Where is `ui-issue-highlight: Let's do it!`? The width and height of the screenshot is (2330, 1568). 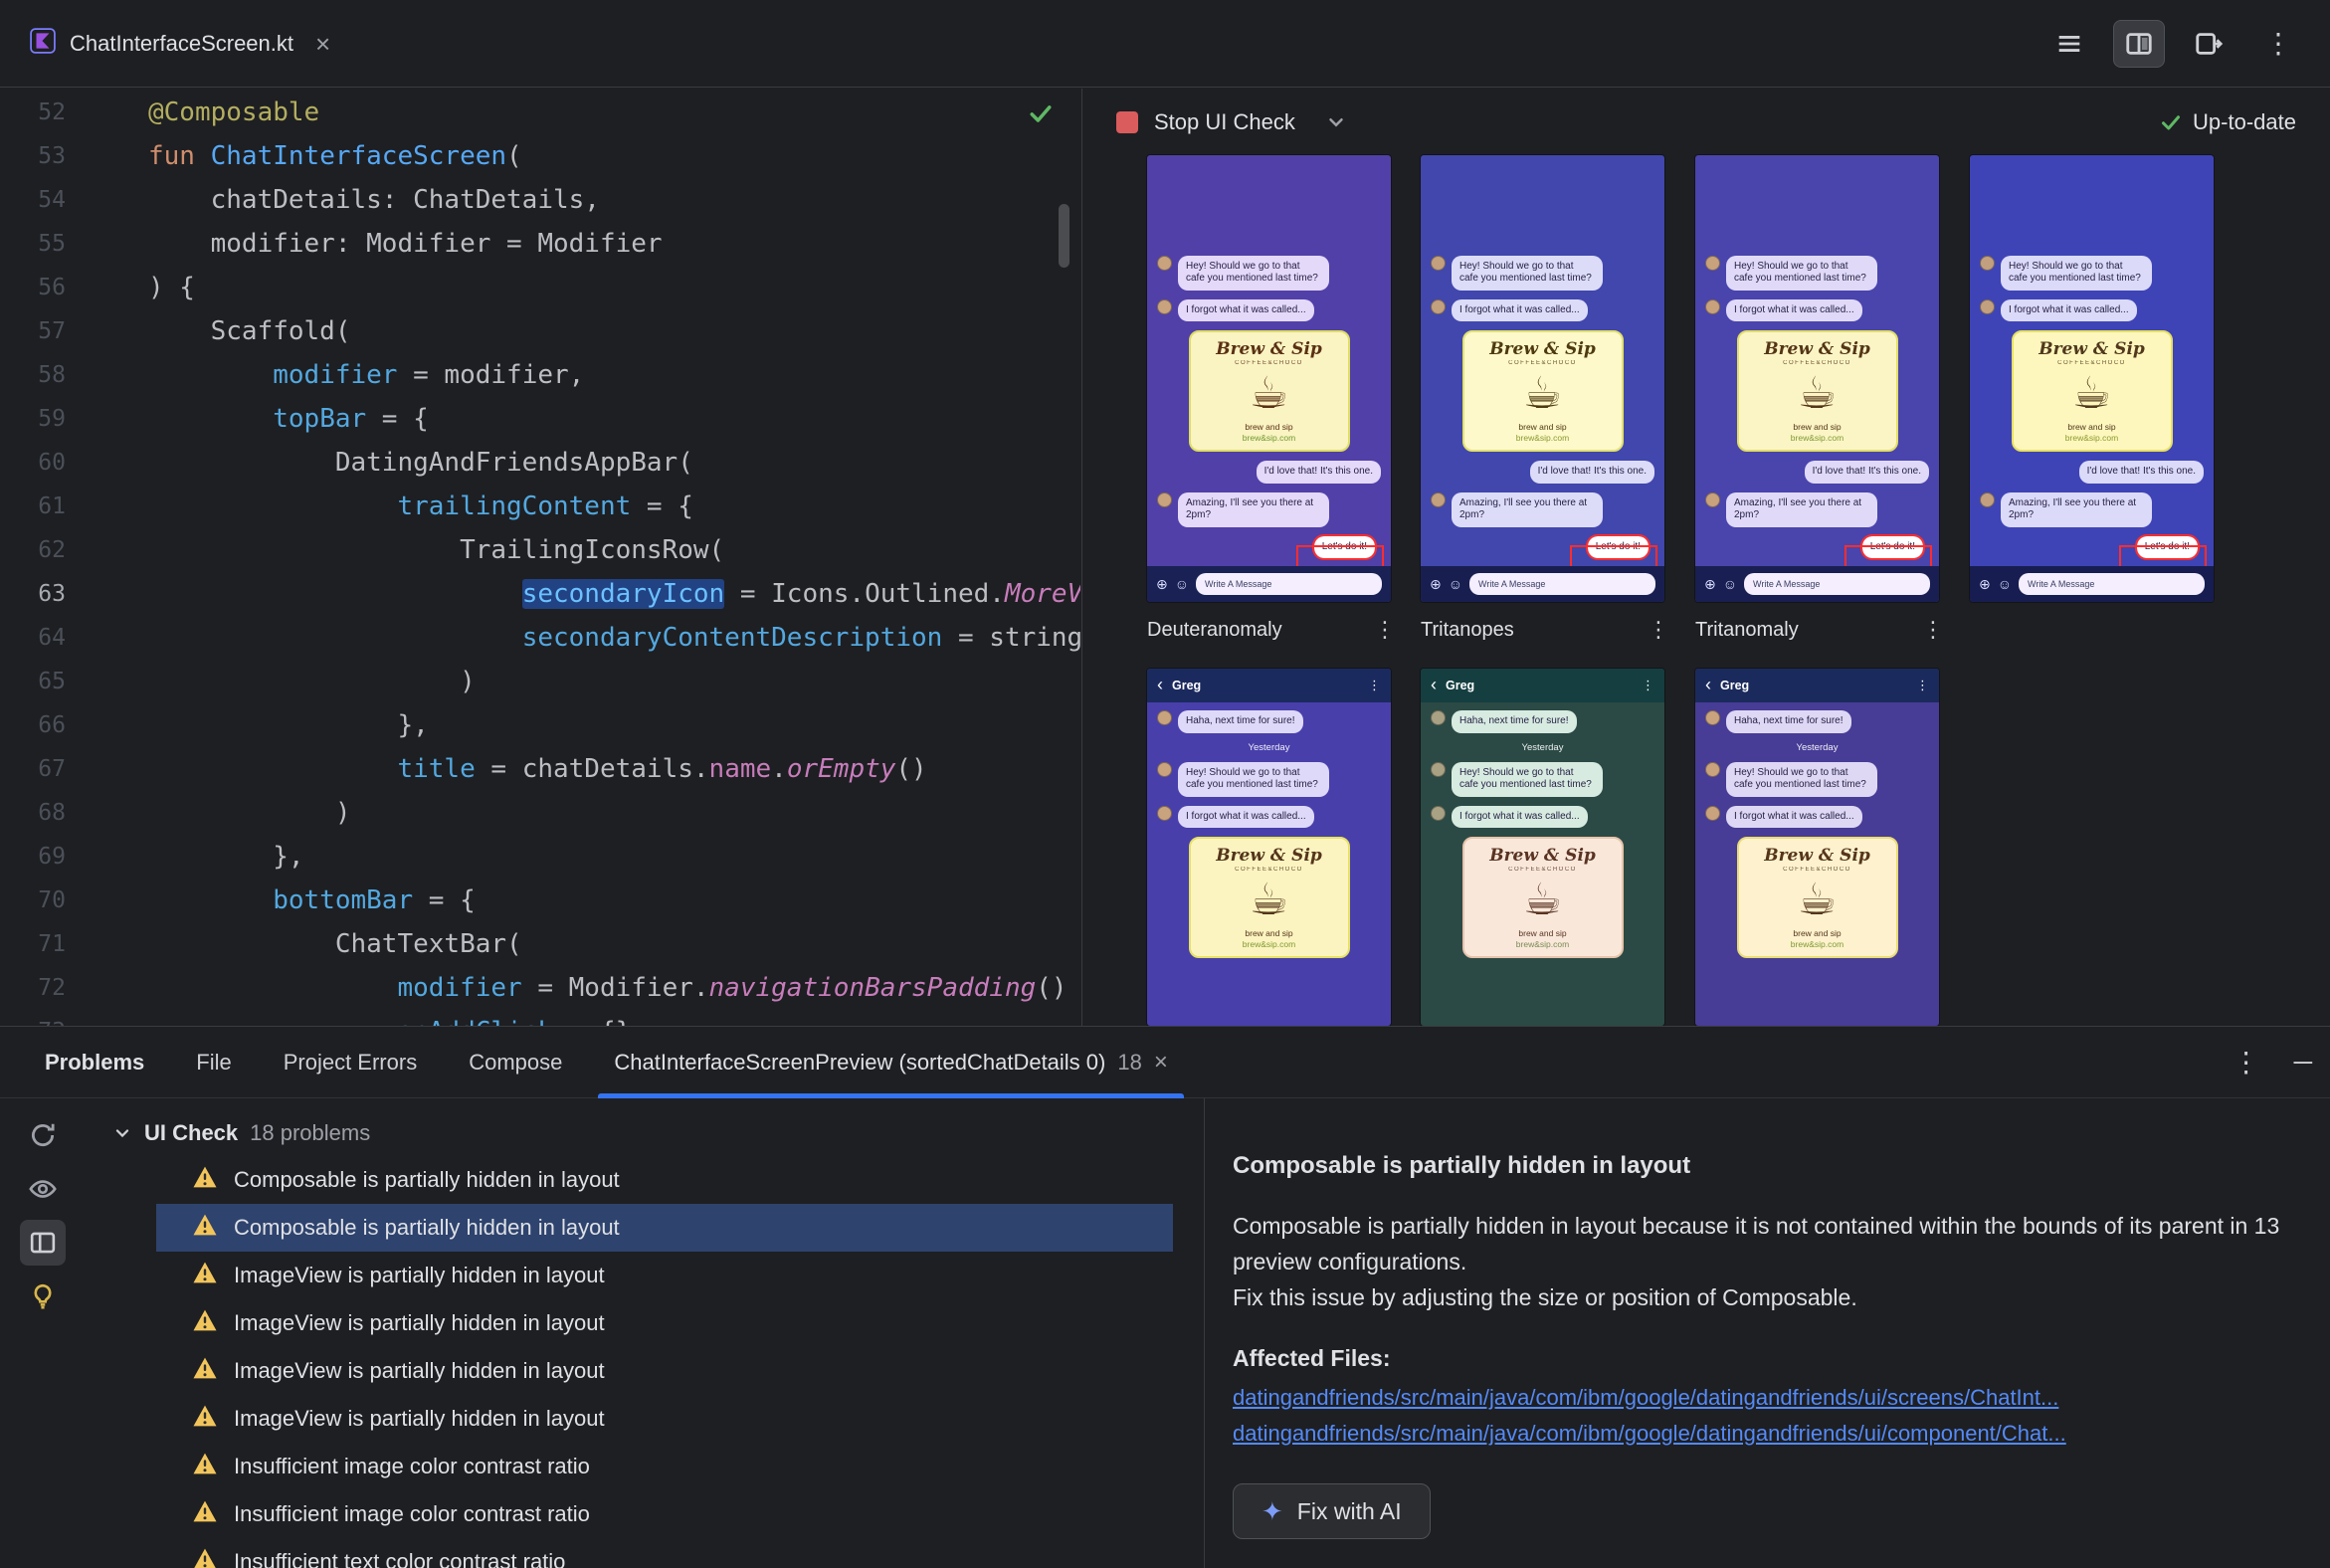 ui-issue-highlight: Let's do it! is located at coordinates (1340, 549).